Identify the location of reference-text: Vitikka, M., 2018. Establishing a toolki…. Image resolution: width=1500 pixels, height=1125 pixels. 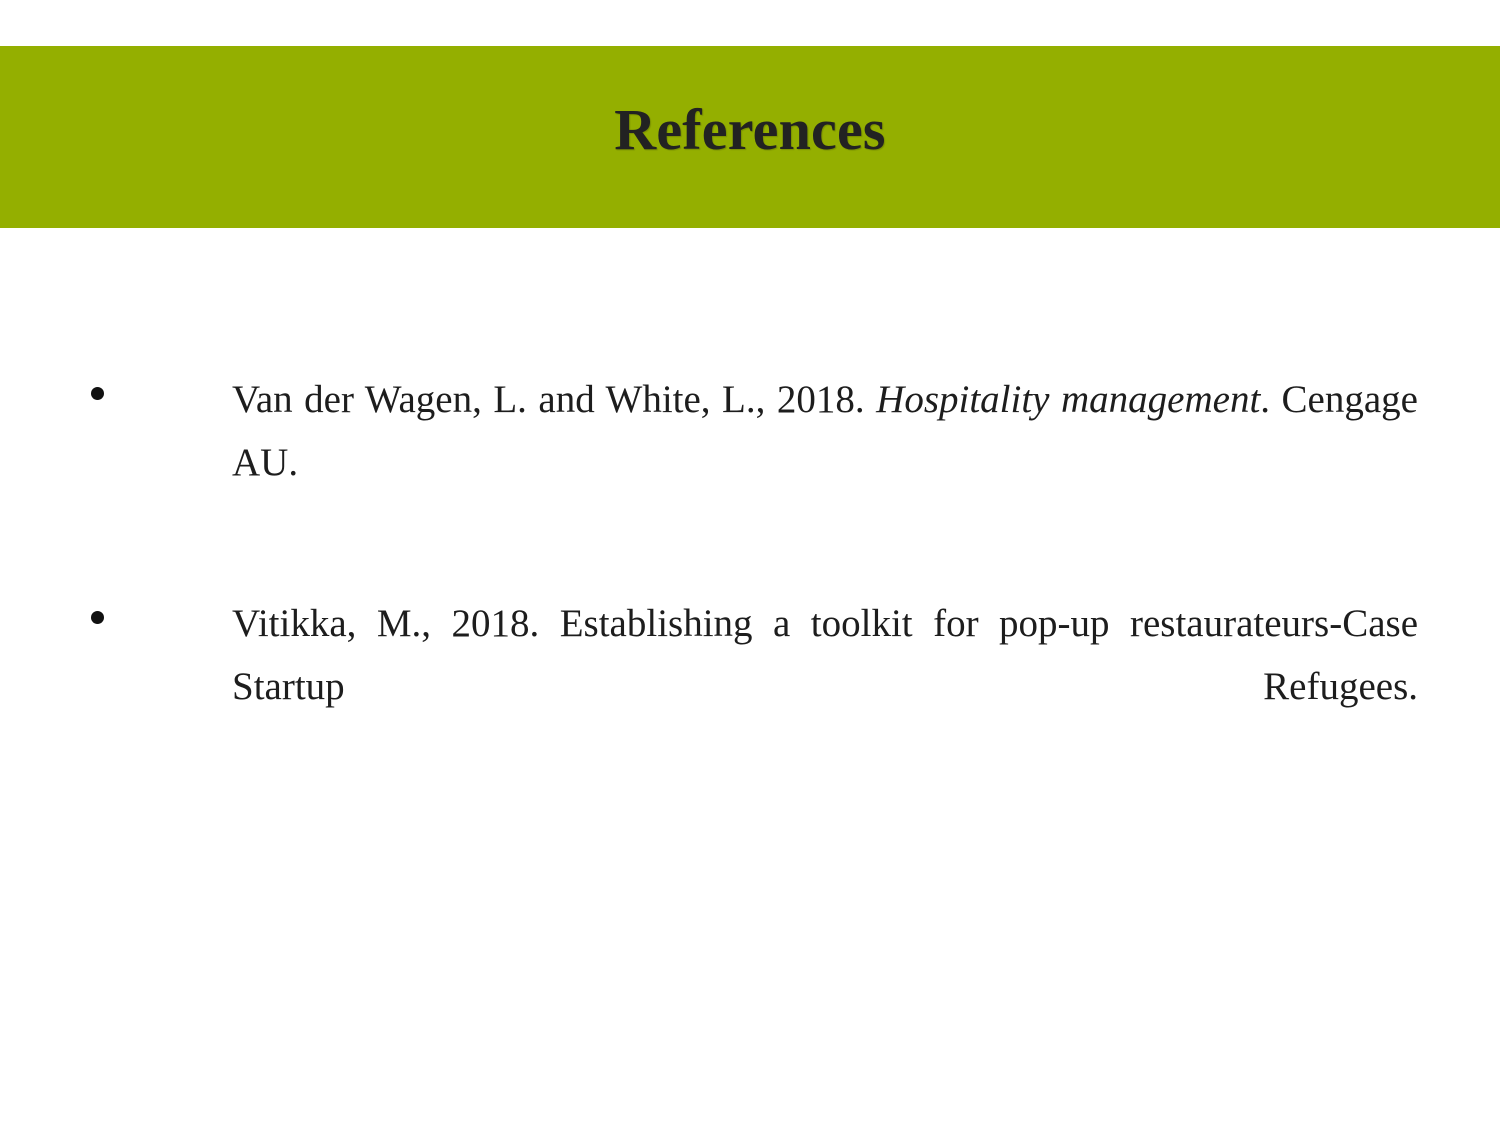
(825, 687).